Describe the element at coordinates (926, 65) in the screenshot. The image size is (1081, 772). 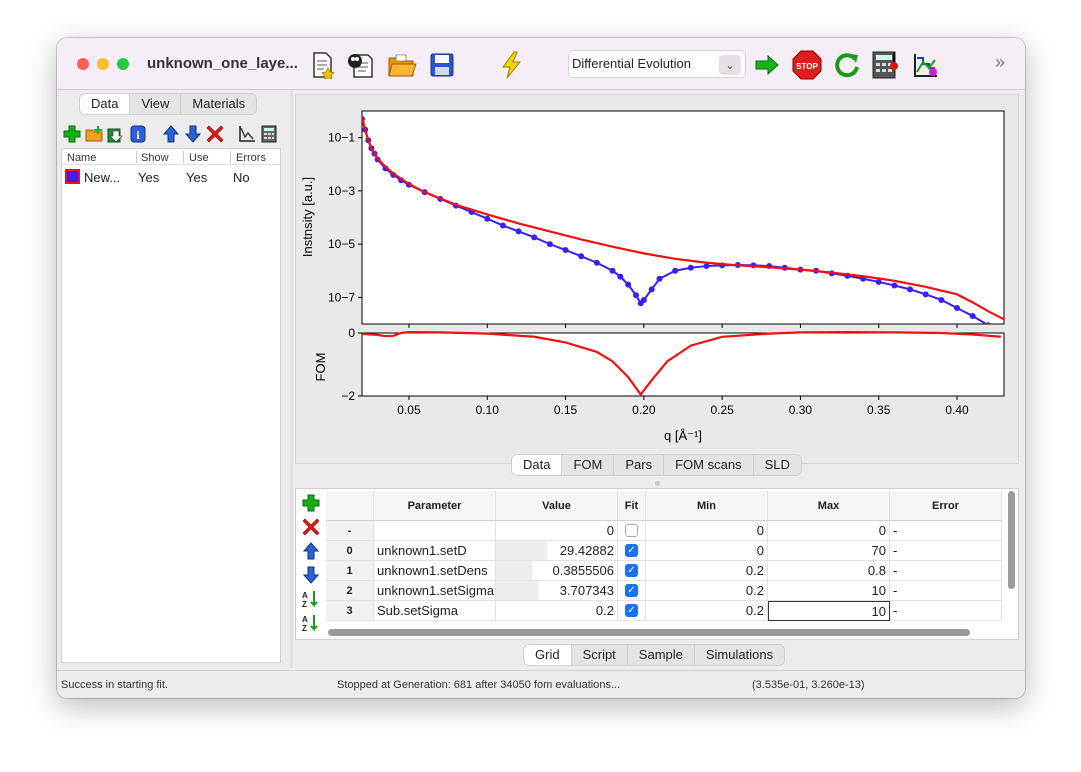
I see `sld-icon` at that location.